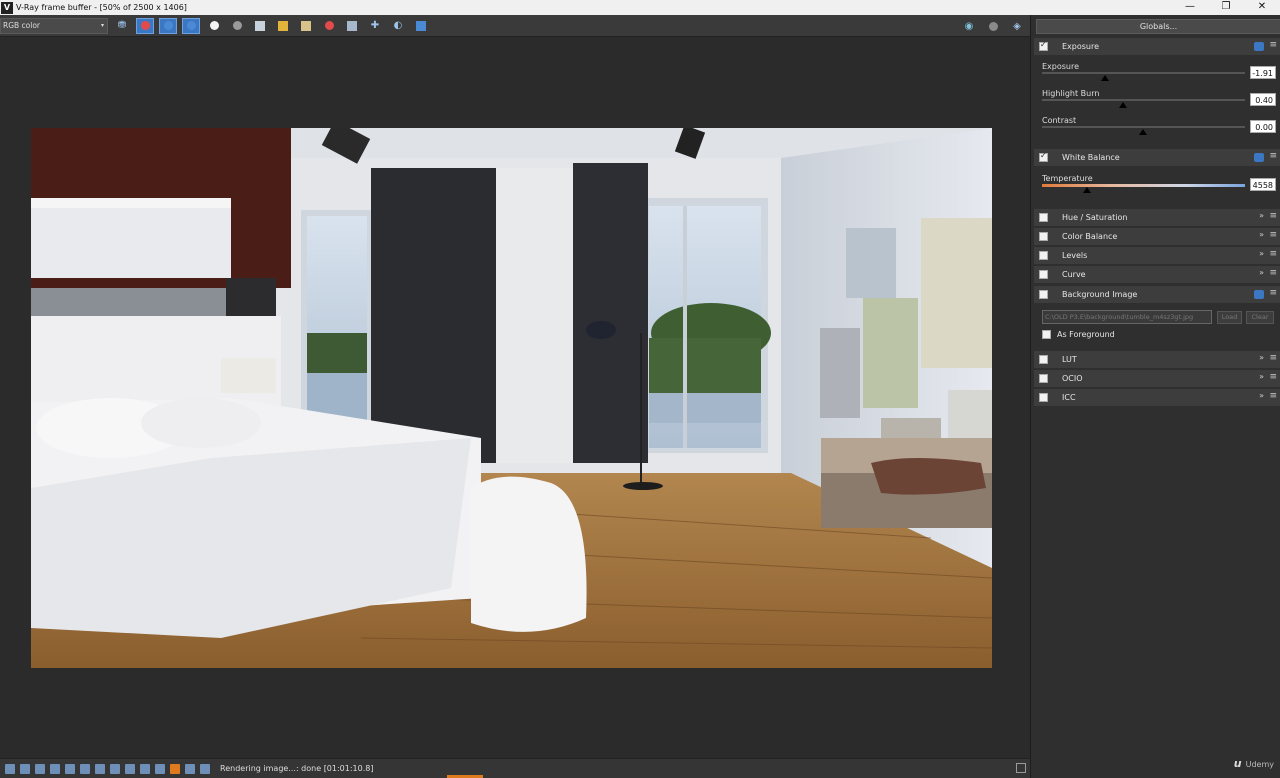 The image size is (1280, 778). Describe the element at coordinates (421, 26) in the screenshot. I see `console-button` at that location.